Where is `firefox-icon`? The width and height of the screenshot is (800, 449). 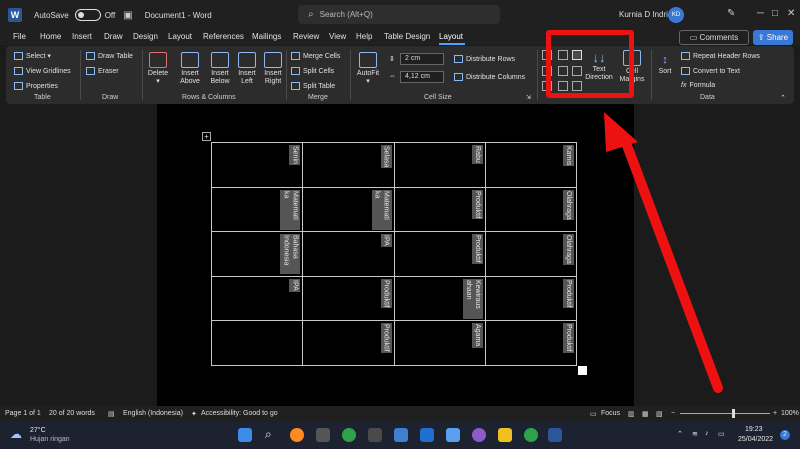
firefox-icon is located at coordinates (297, 435).